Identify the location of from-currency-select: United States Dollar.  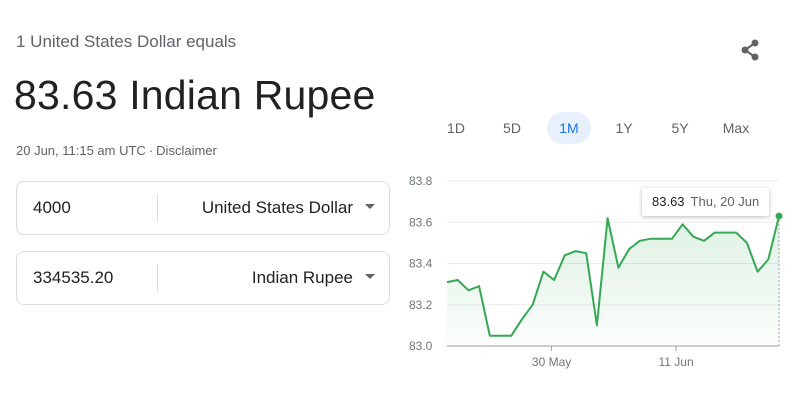
(277, 208).